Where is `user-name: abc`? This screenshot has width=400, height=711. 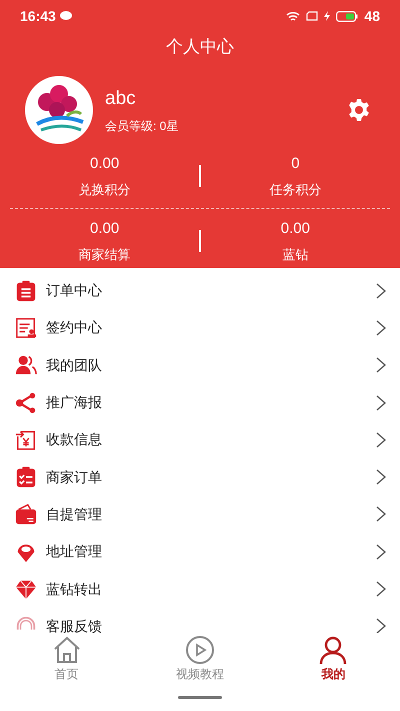
user-name: abc is located at coordinates (121, 98).